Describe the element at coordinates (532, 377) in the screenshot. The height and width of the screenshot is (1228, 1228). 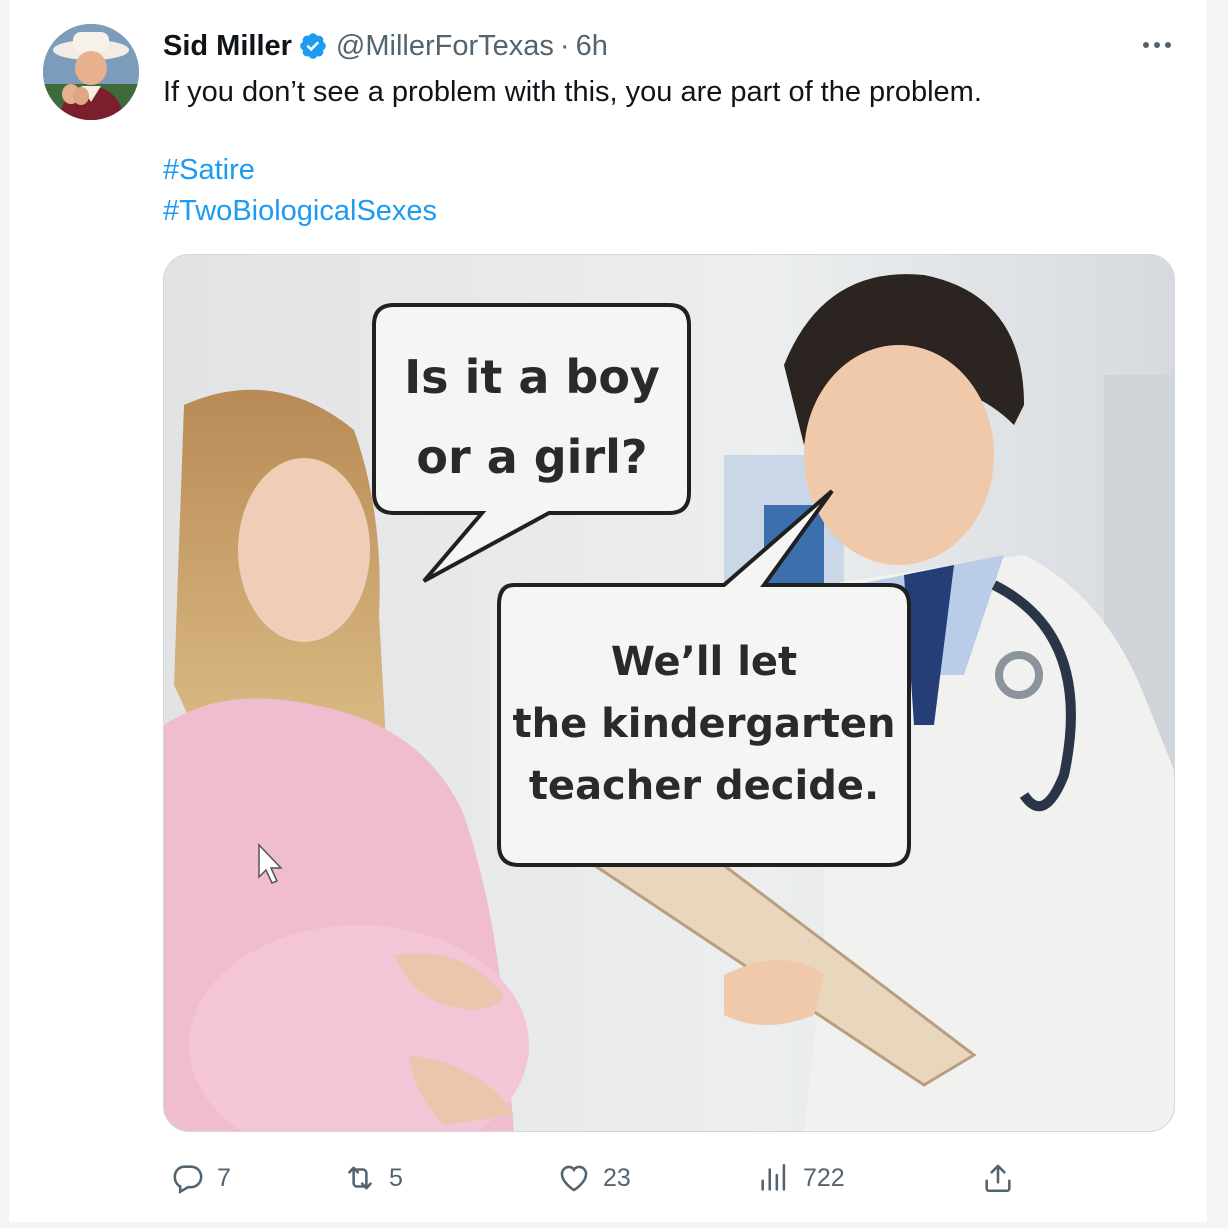
I see `bubble-1-line-1: Is it a boy` at that location.